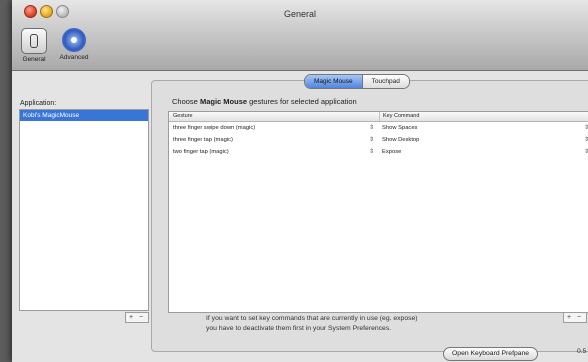  What do you see at coordinates (303, 101) in the screenshot?
I see `choose-suffix: gestures for selected application` at bounding box center [303, 101].